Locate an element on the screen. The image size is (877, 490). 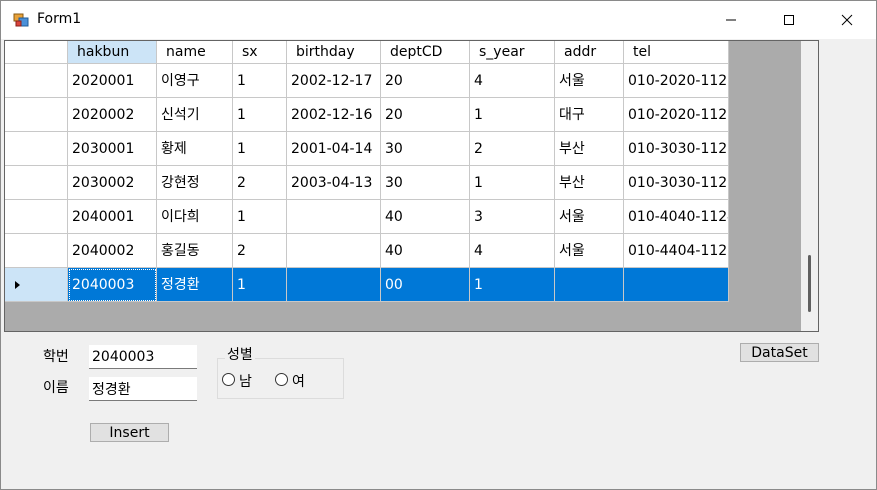
grid-cell: 이영구 is located at coordinates (195, 81).